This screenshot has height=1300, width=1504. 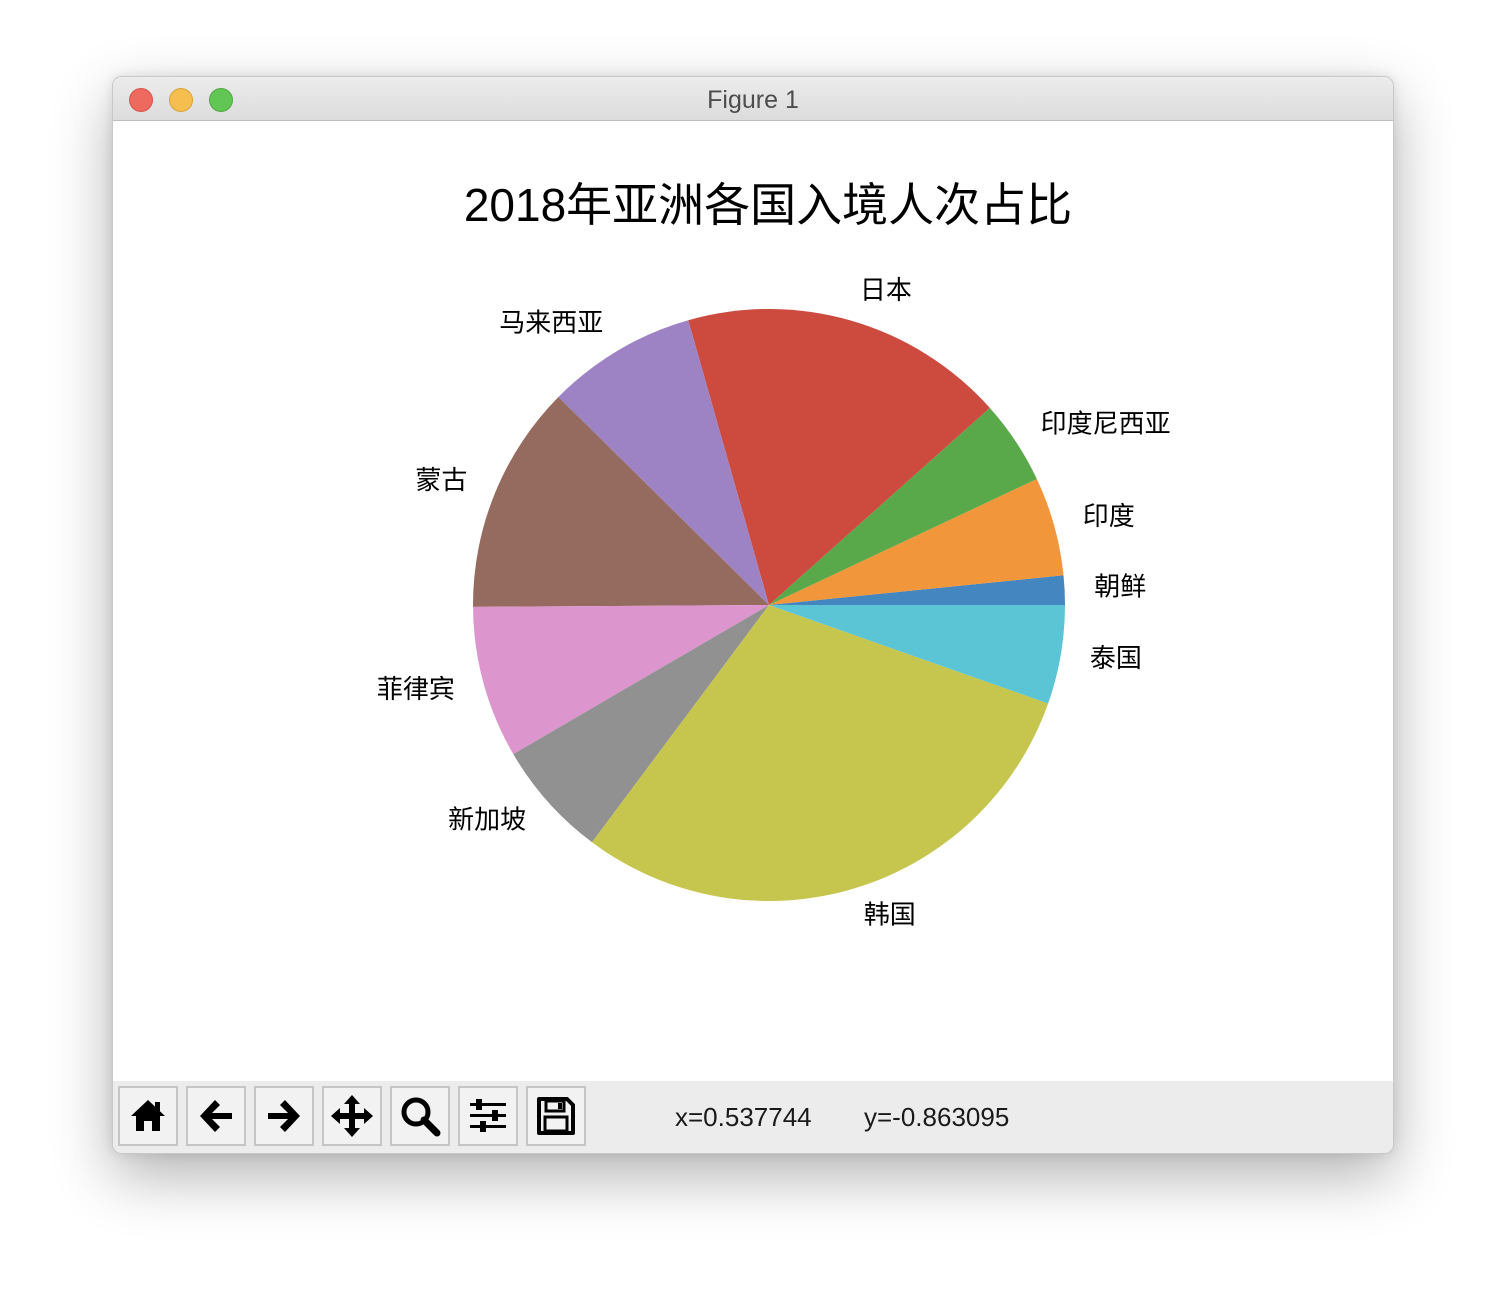 I want to click on move-icon, so click(x=352, y=1116).